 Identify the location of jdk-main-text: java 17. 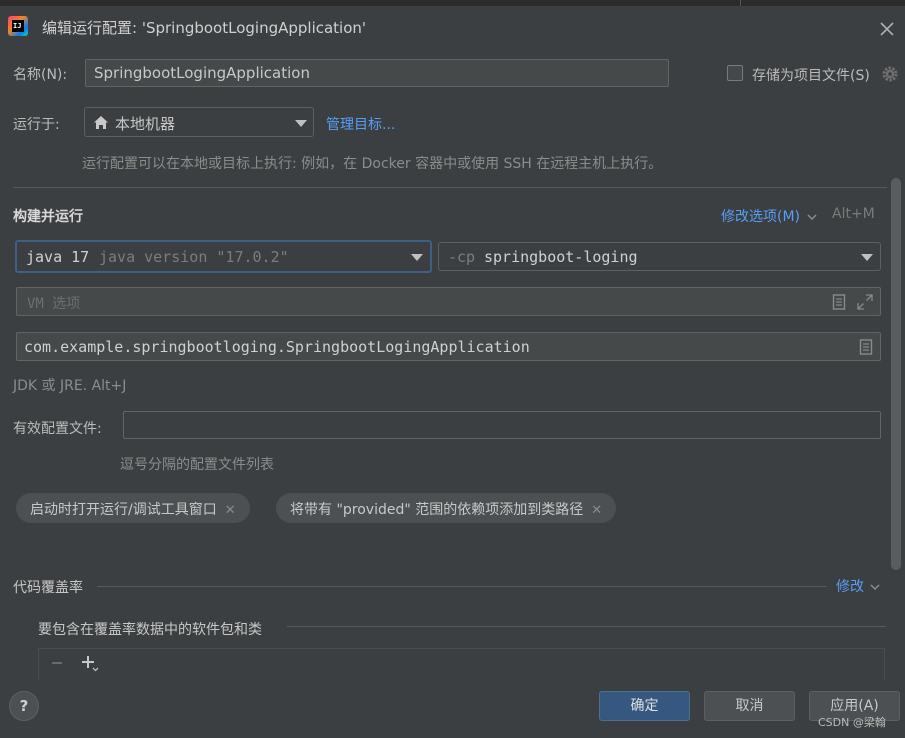
(58, 257).